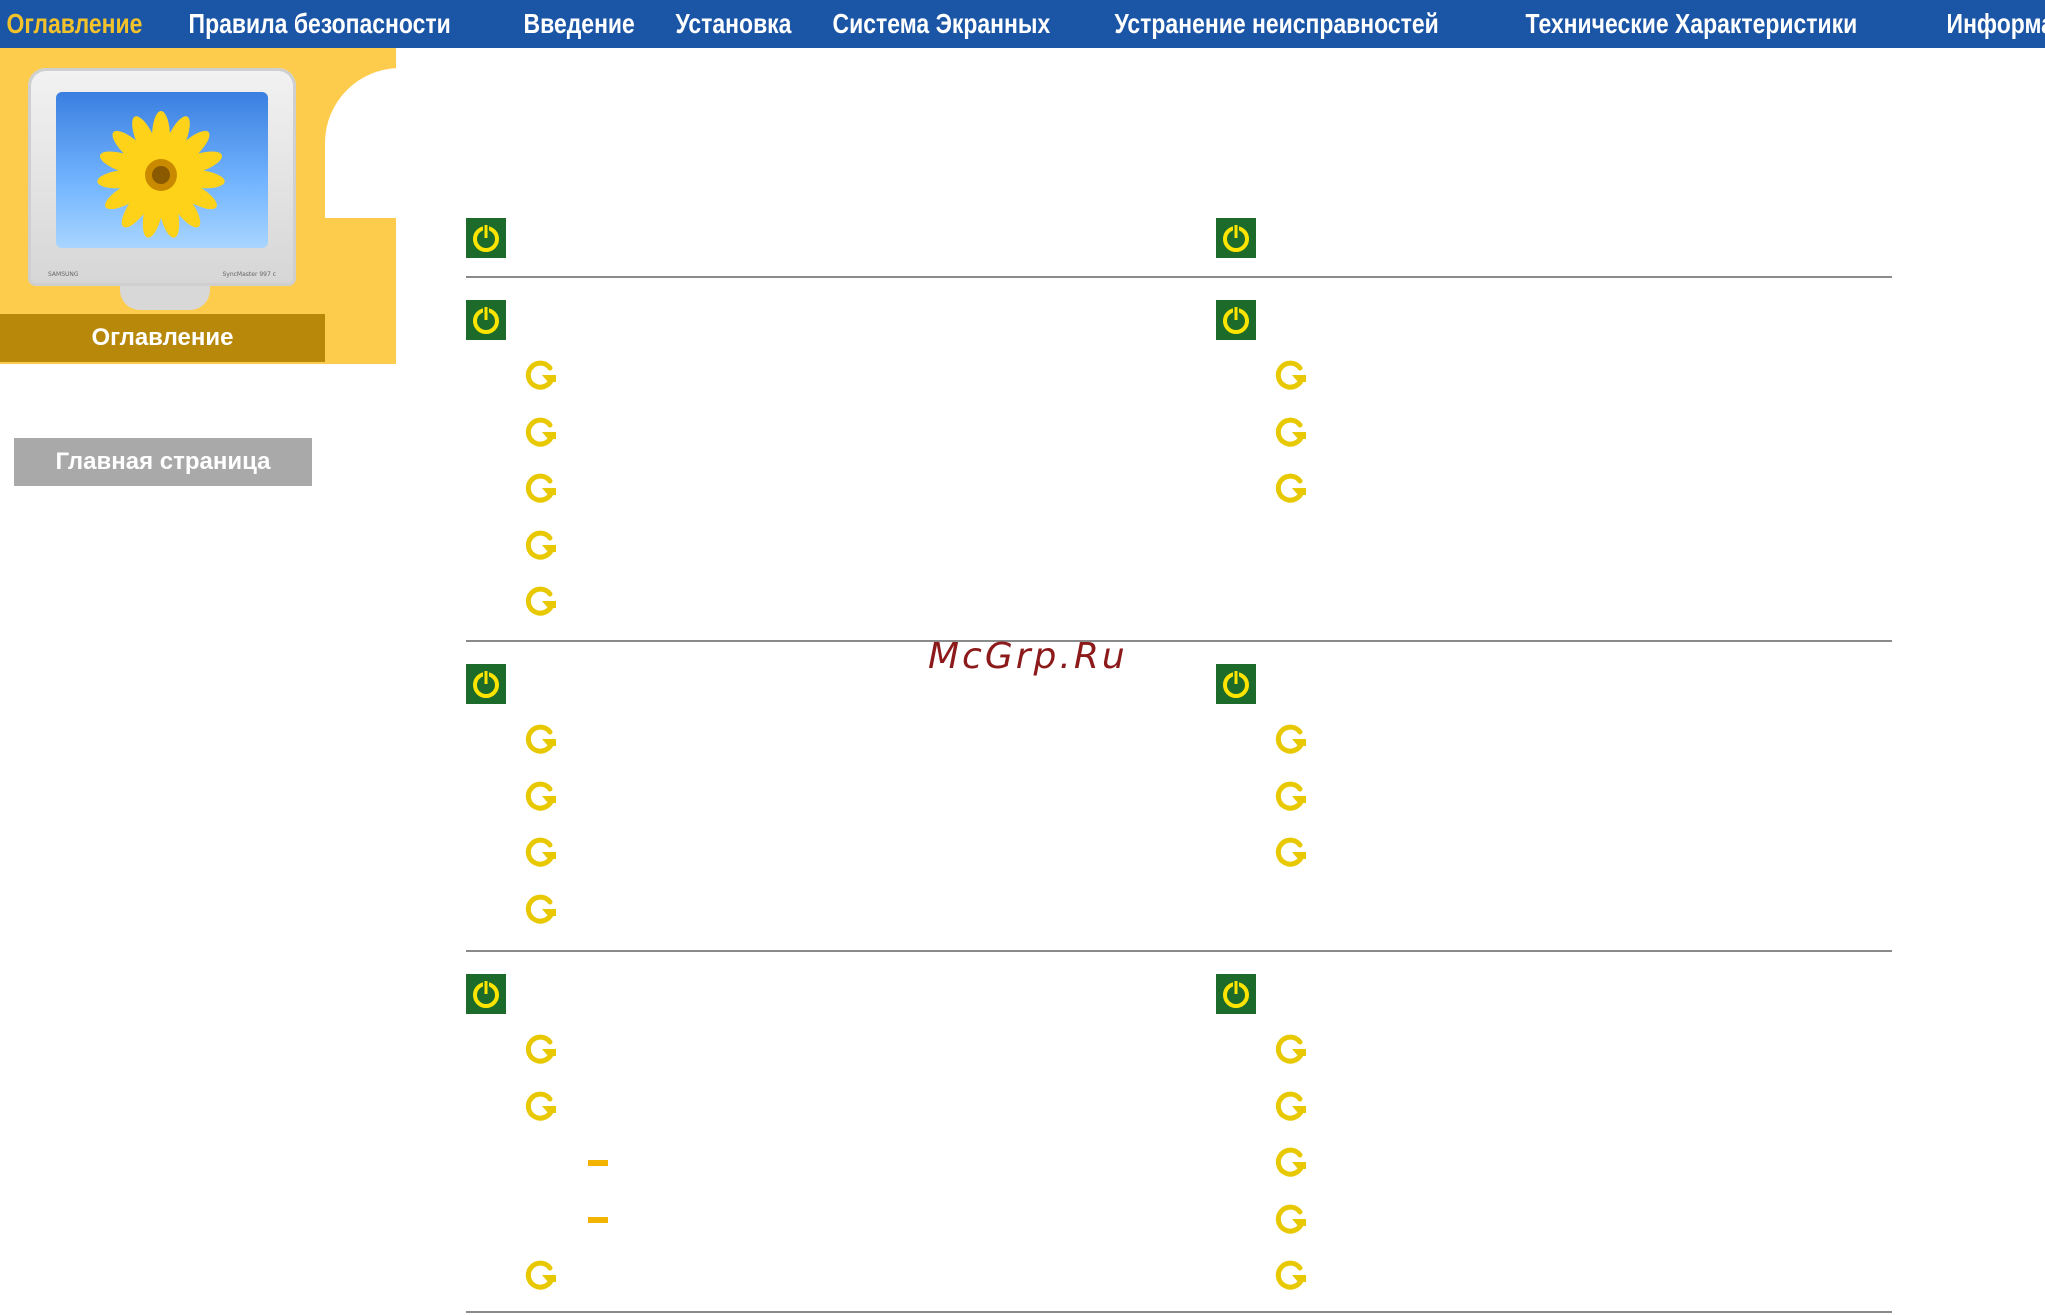 The height and width of the screenshot is (1315, 2045). I want to click on nav-item-introduction: Введение, so click(579, 24).